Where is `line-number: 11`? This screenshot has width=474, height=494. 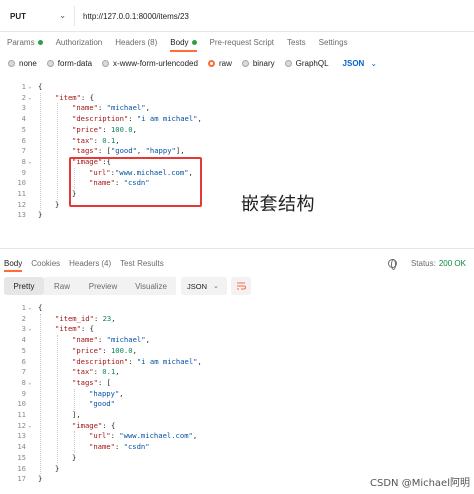
line-number: 11 is located at coordinates (21, 414).